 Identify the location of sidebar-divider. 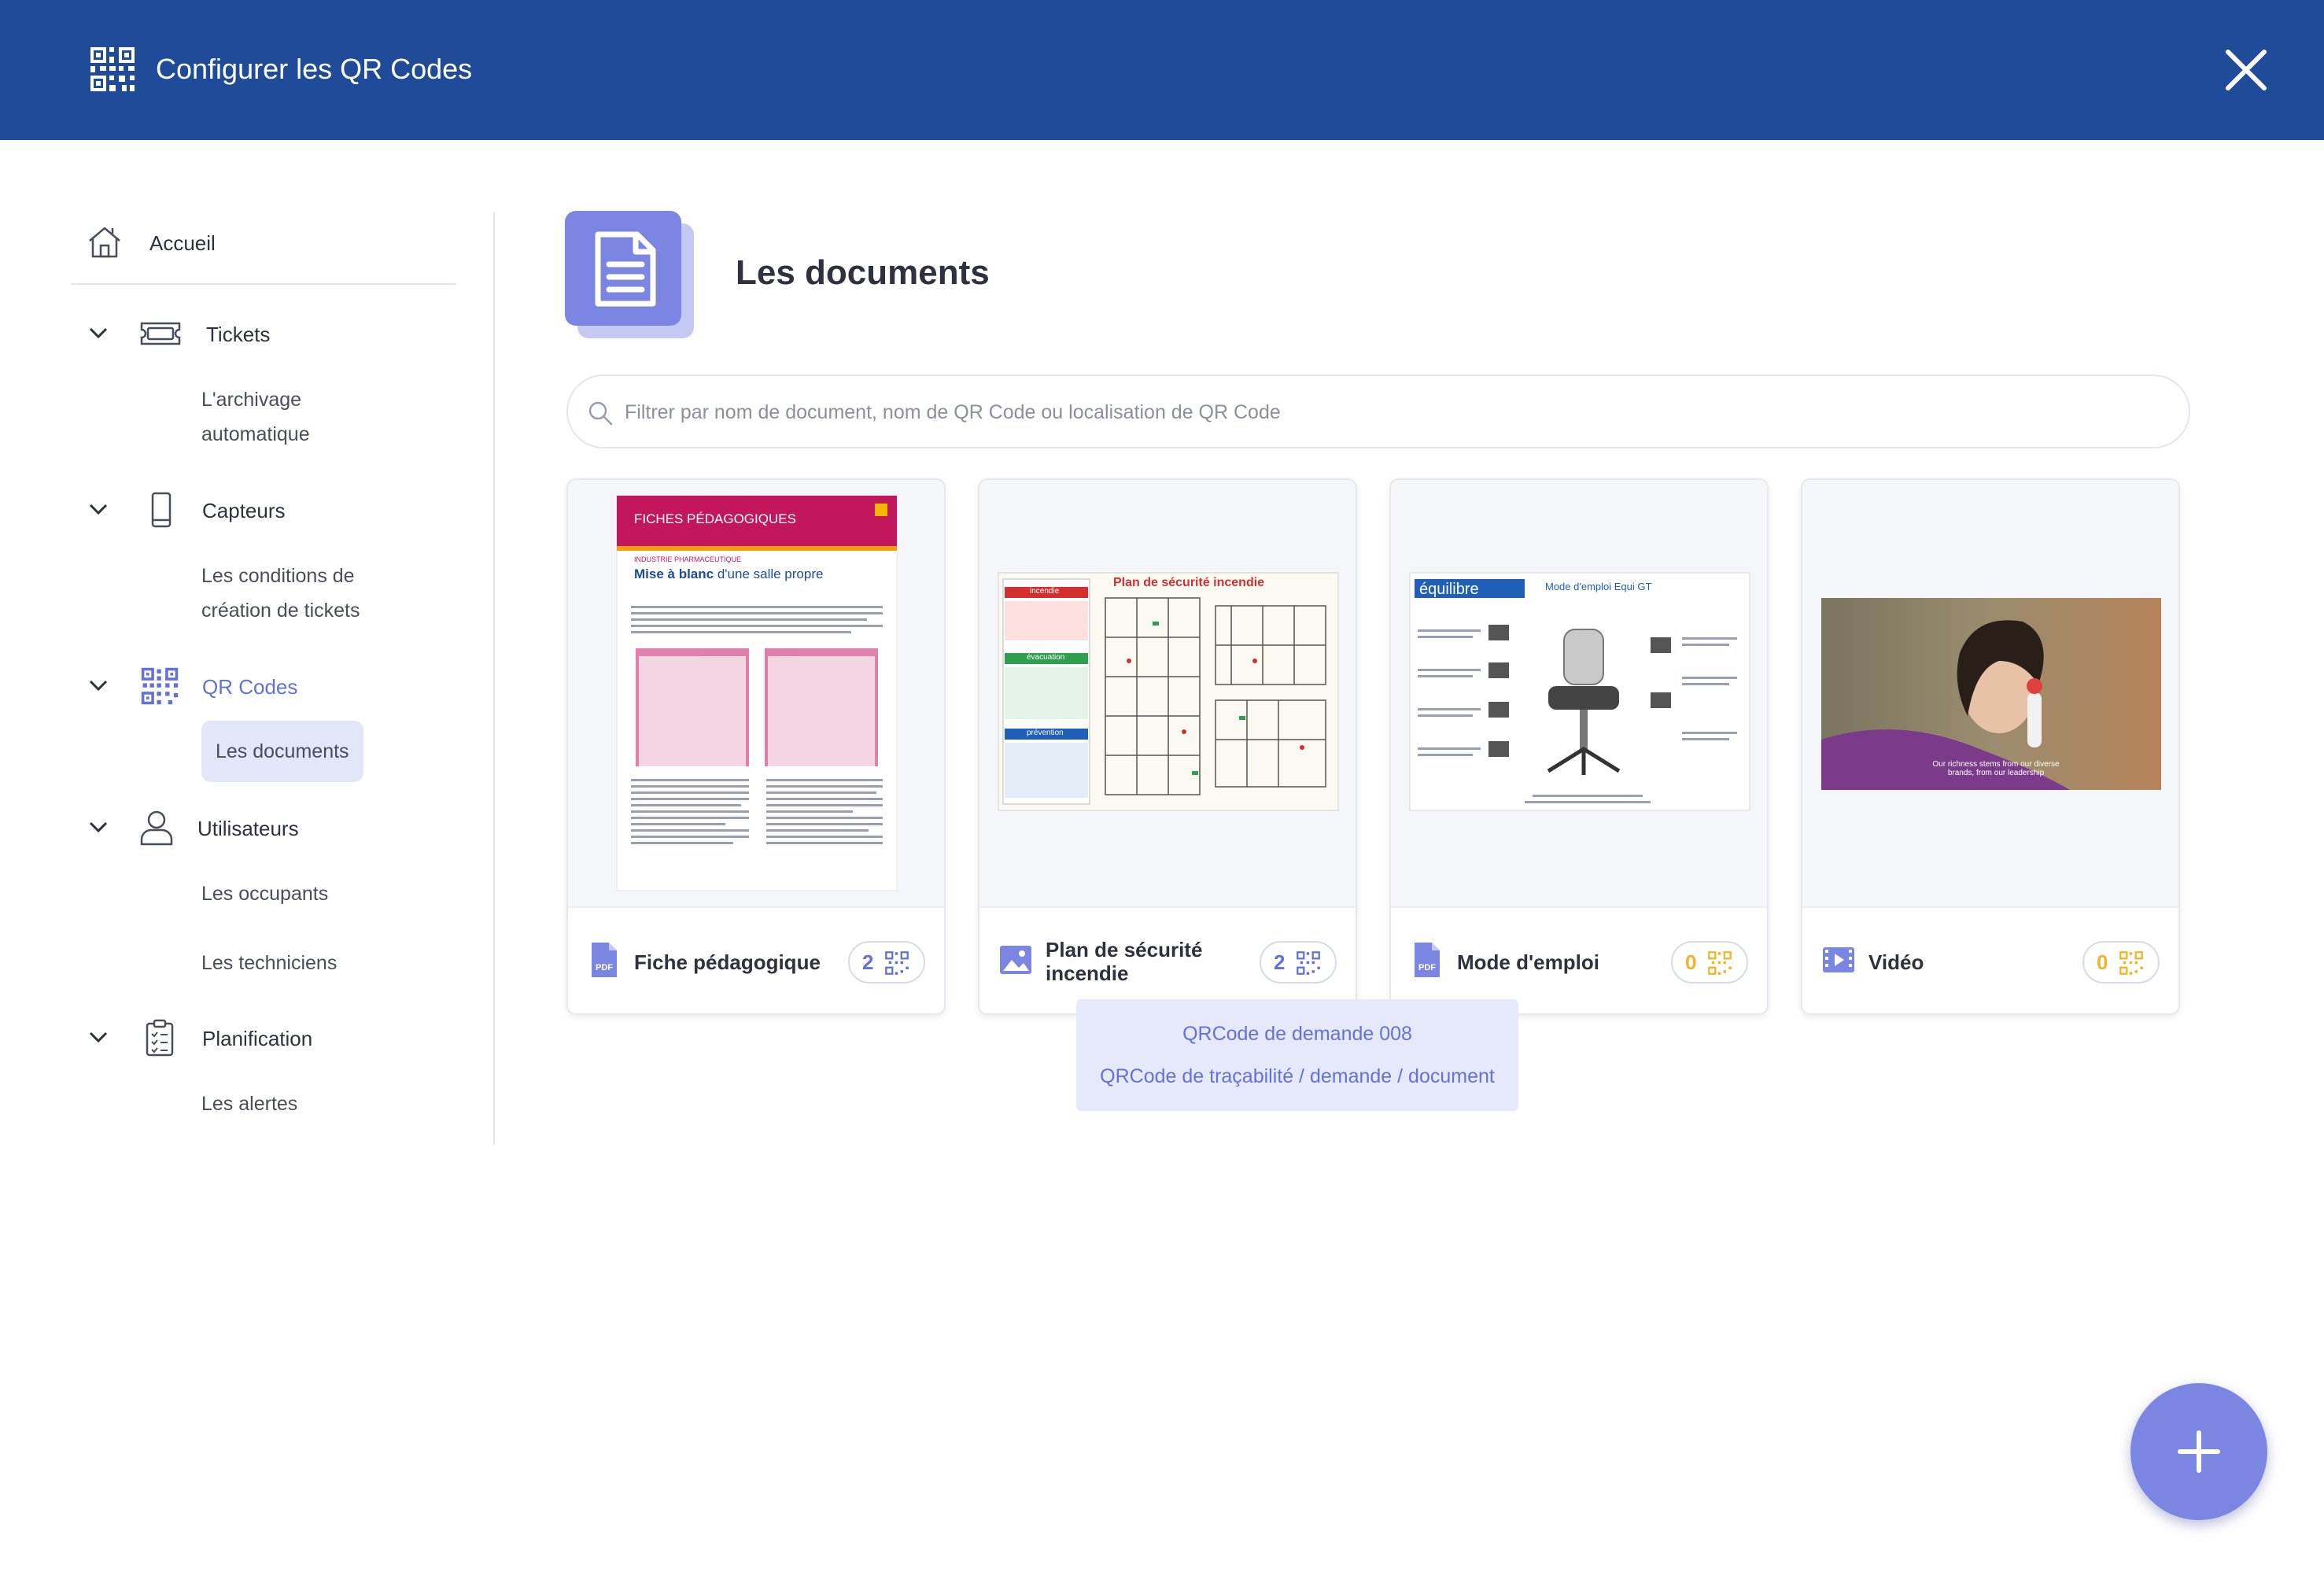
(494, 679).